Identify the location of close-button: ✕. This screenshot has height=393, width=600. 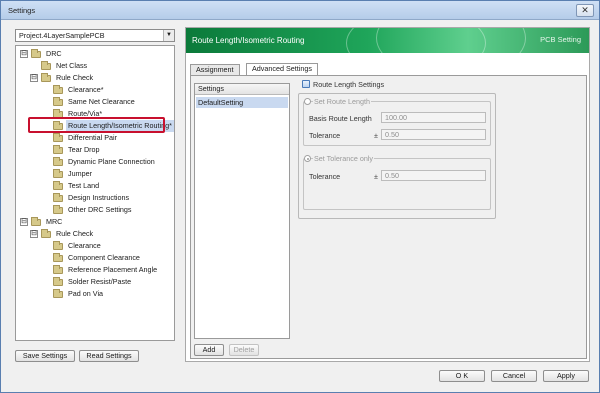
(585, 10).